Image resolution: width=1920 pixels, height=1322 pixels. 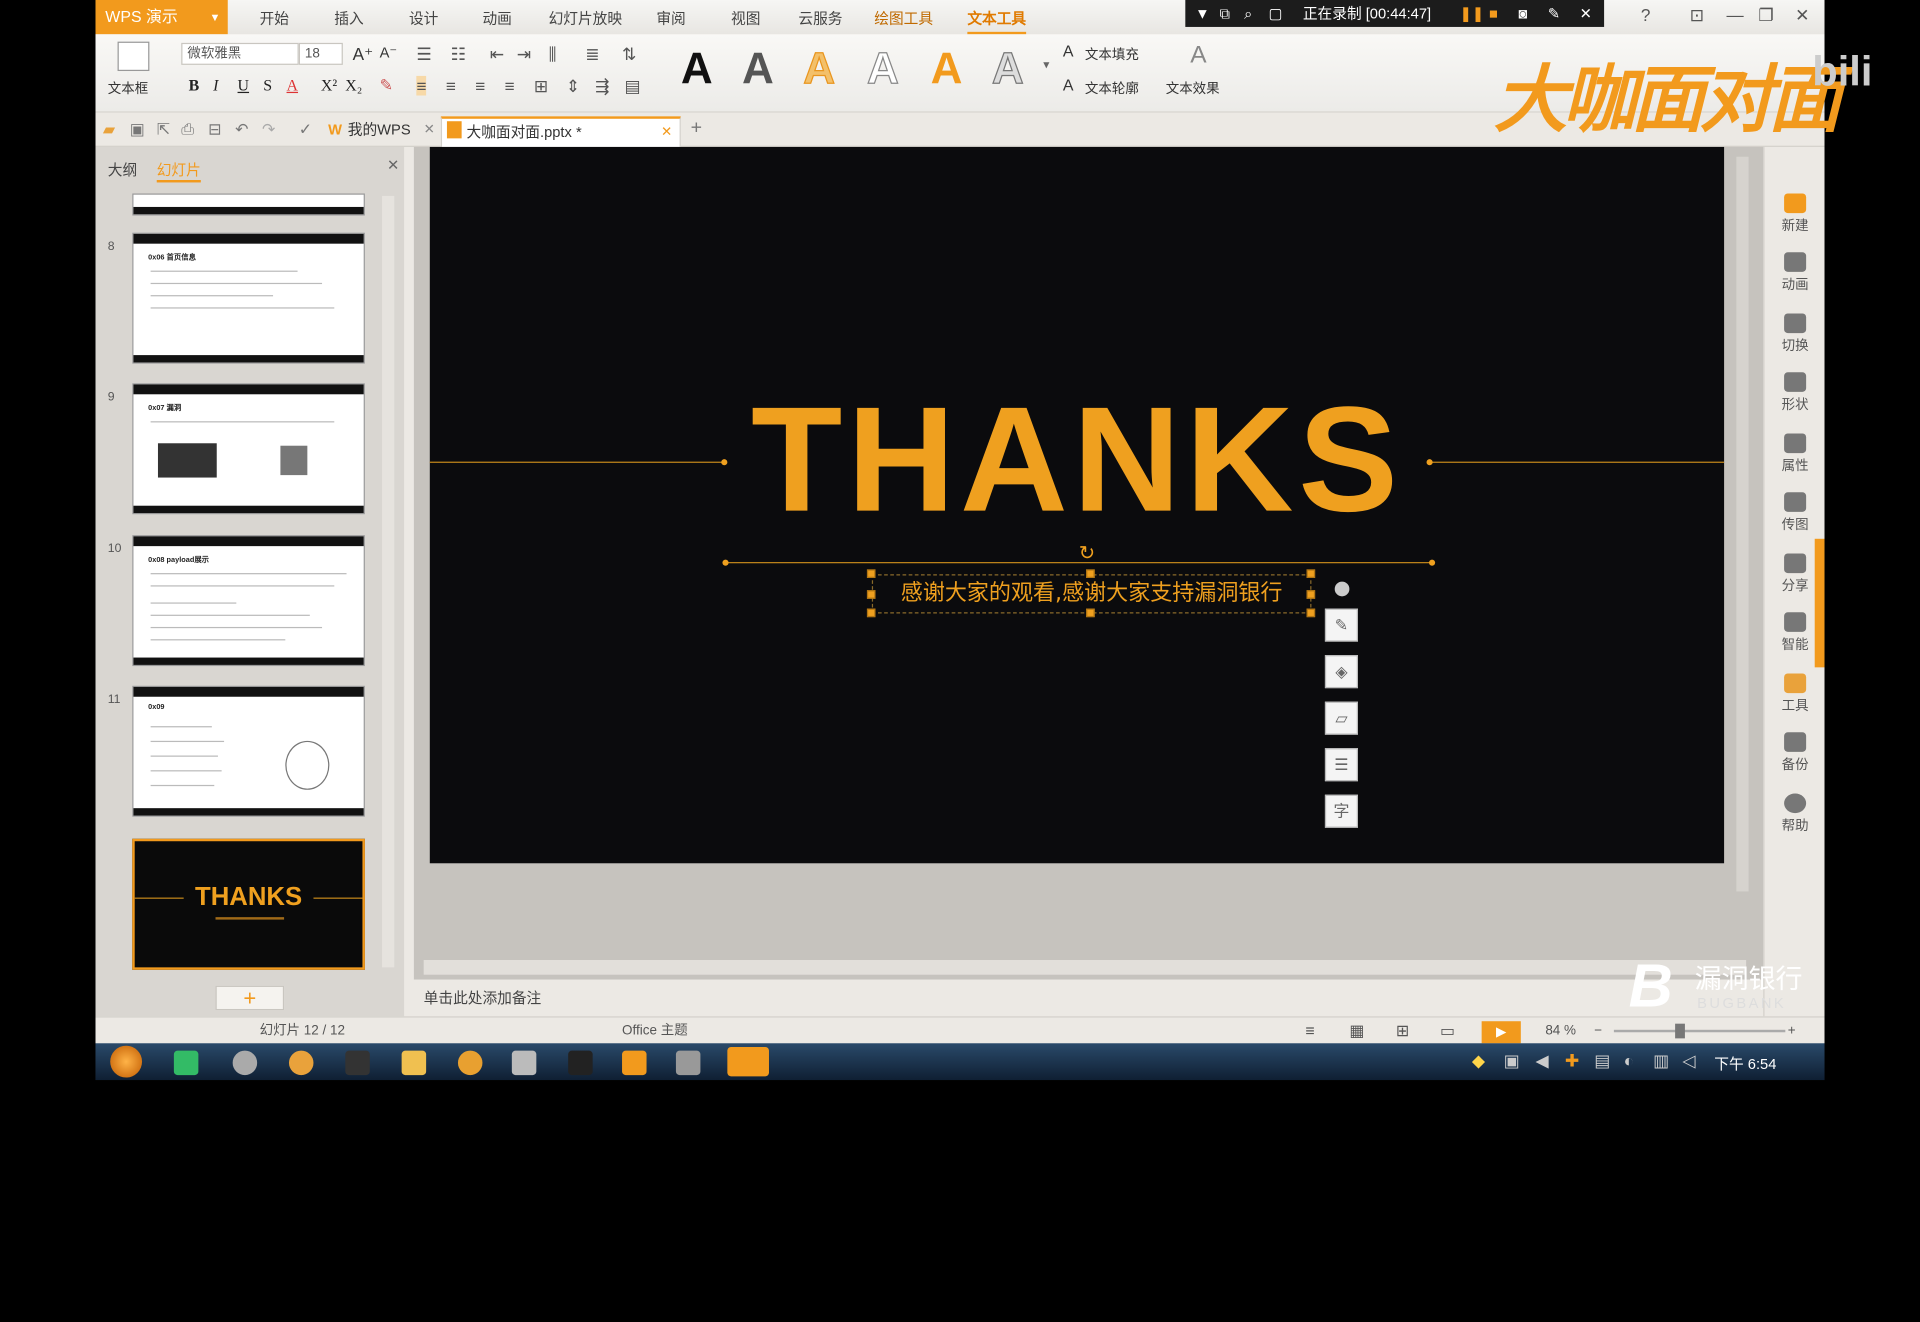 I want to click on browser-icon, so click(x=245, y=1063).